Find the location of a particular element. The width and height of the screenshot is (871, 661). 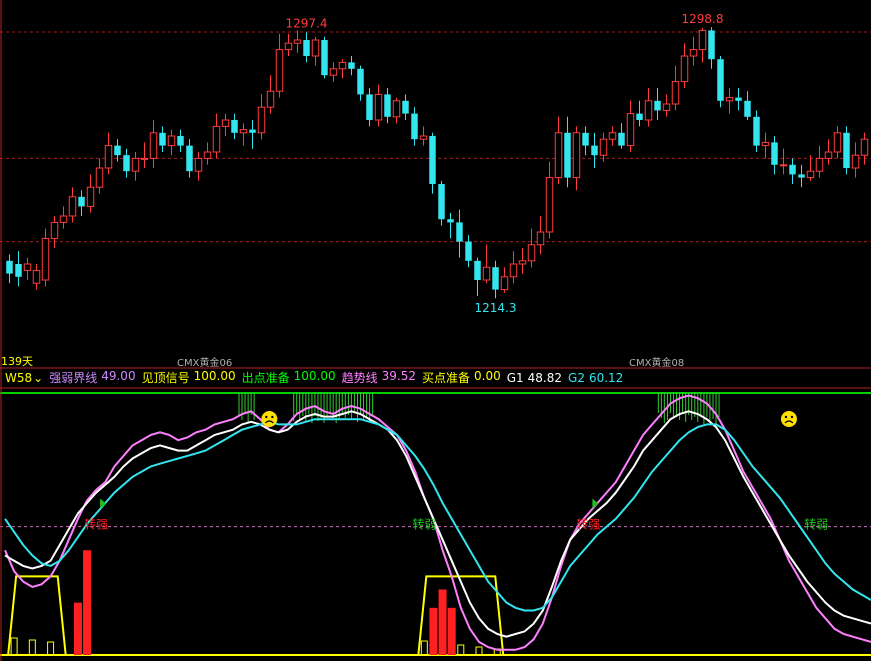

legend-label: G2 is located at coordinates (576, 377).